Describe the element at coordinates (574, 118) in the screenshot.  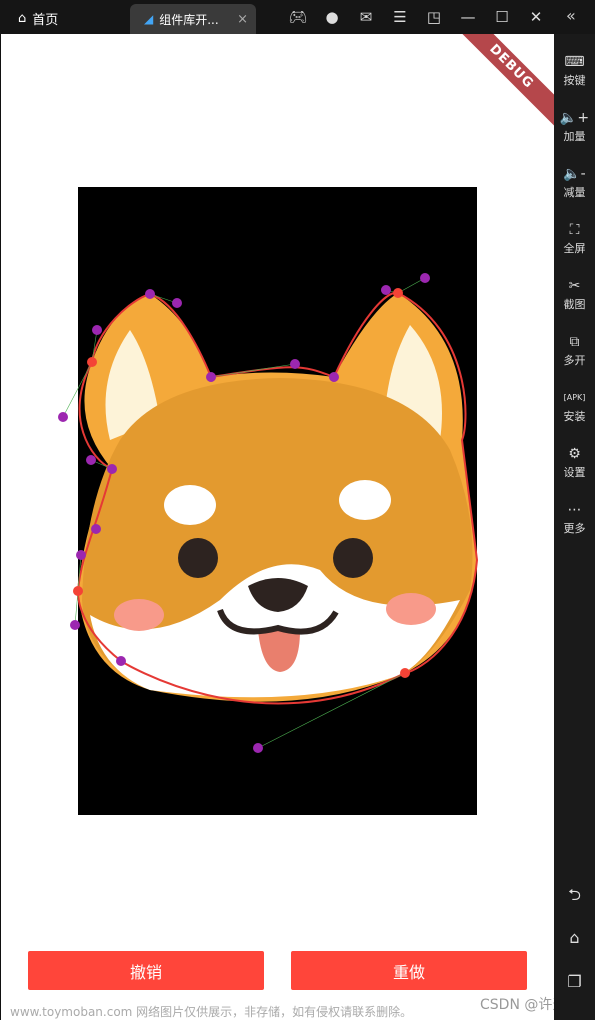
I see `volume-up-icon: 🔈+` at that location.